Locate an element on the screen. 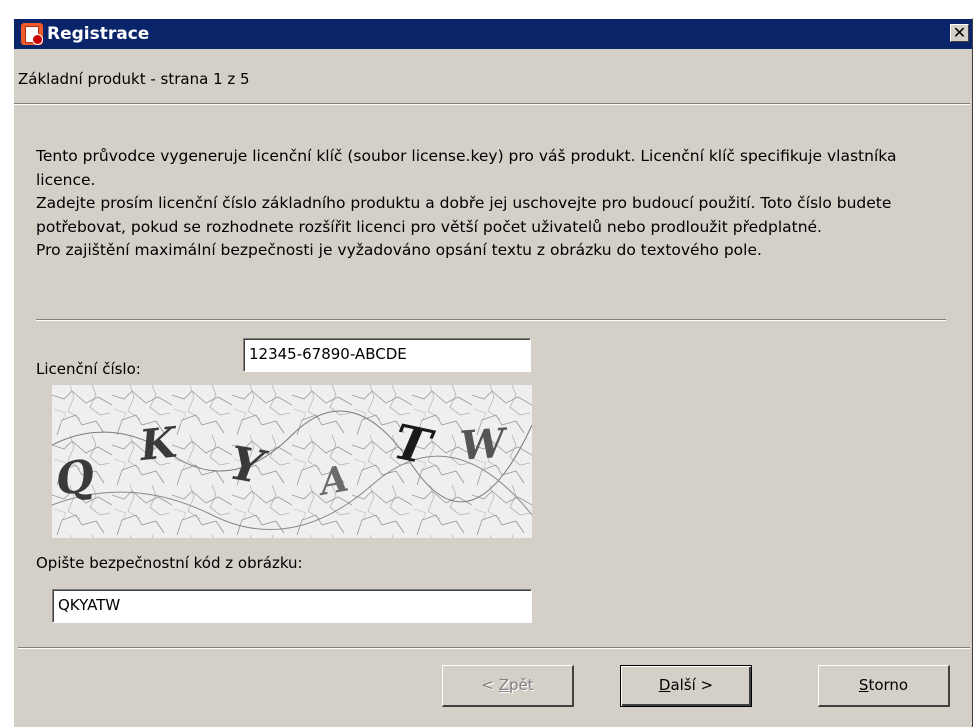 This screenshot has height=727, width=974. next-button: Další > is located at coordinates (686, 686).